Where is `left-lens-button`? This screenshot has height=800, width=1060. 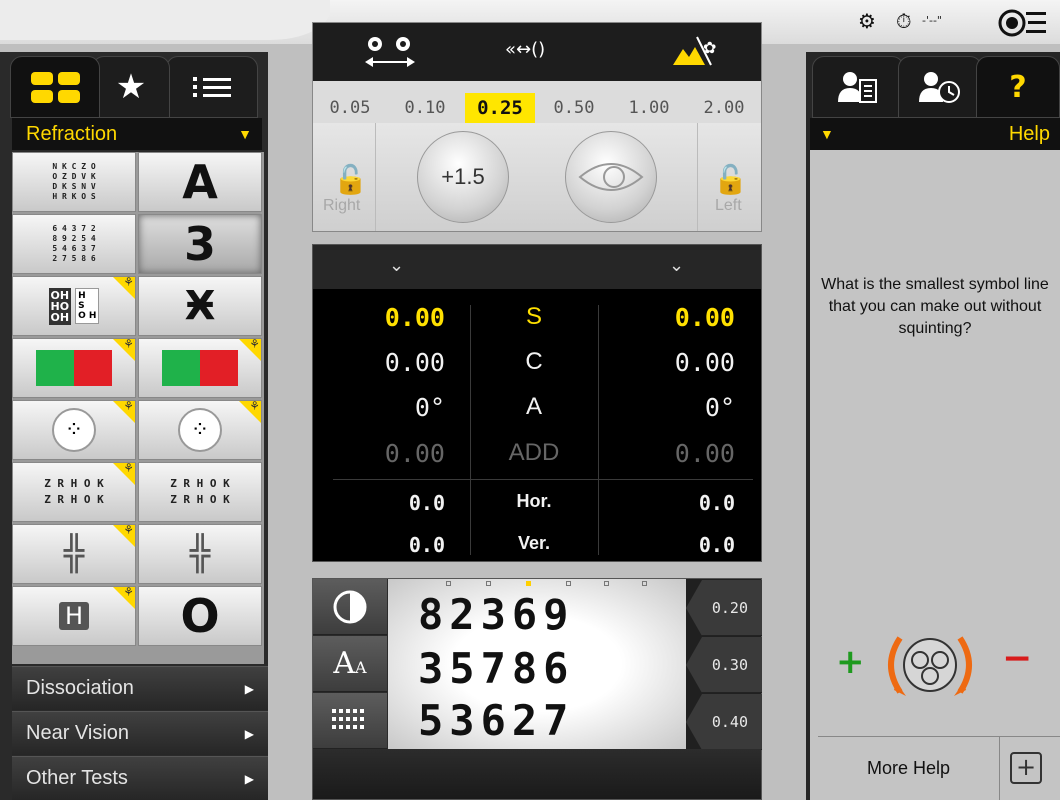 left-lens-button is located at coordinates (611, 177).